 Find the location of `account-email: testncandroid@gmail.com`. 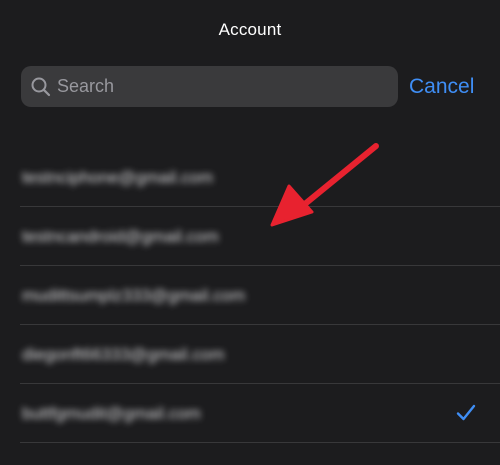

account-email: testncandroid@gmail.com is located at coordinates (120, 236).